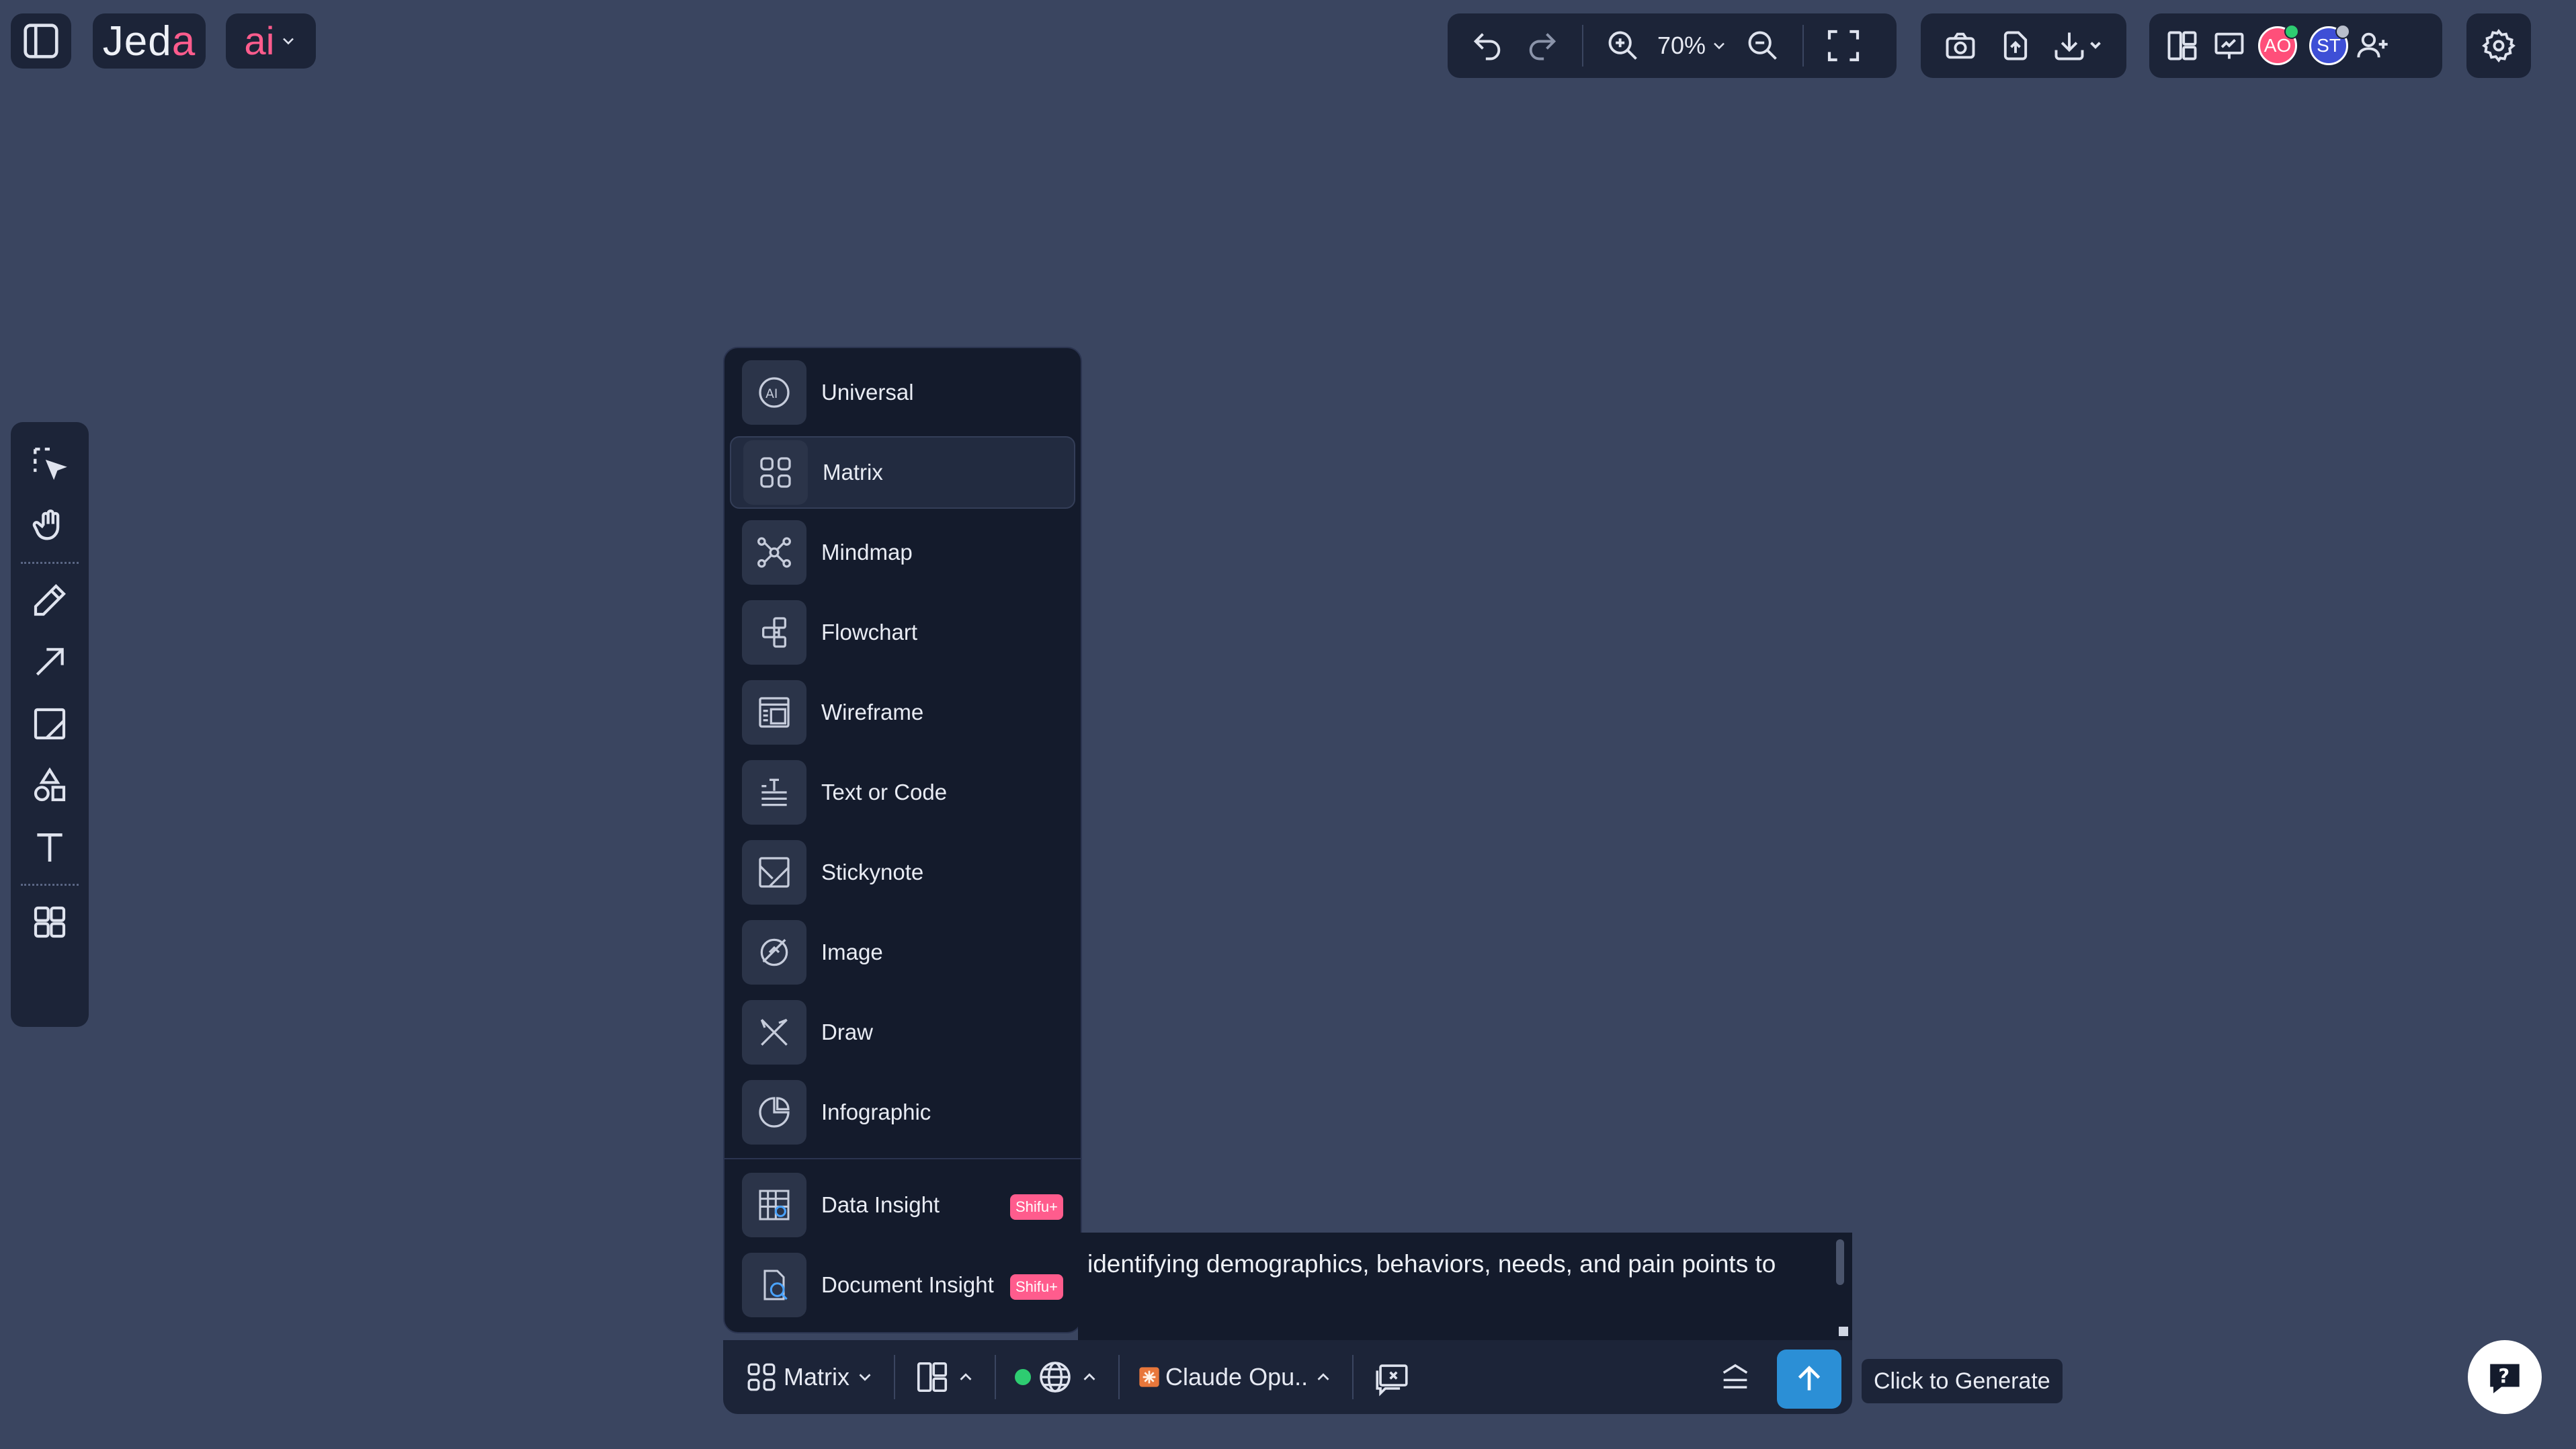 Image resolution: width=2576 pixels, height=1449 pixels. What do you see at coordinates (774, 712) in the screenshot?
I see `wireframe-icon` at bounding box center [774, 712].